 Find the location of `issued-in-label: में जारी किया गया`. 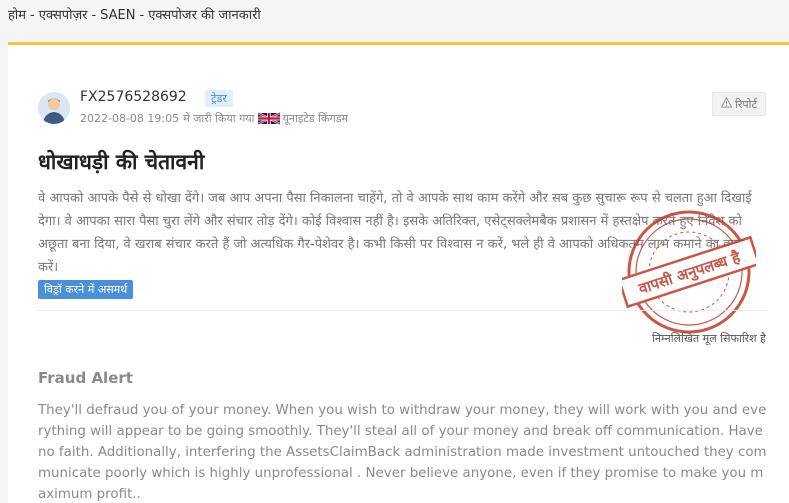

issued-in-label: में जारी किया गया is located at coordinates (219, 118).